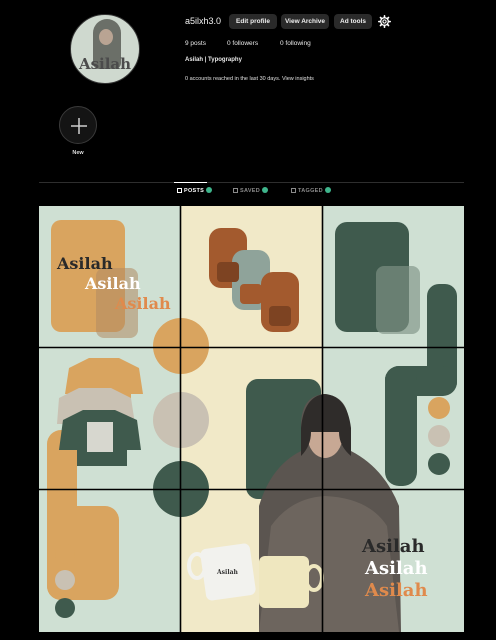 Image resolution: width=496 pixels, height=640 pixels. I want to click on grid-icon, so click(179, 190).